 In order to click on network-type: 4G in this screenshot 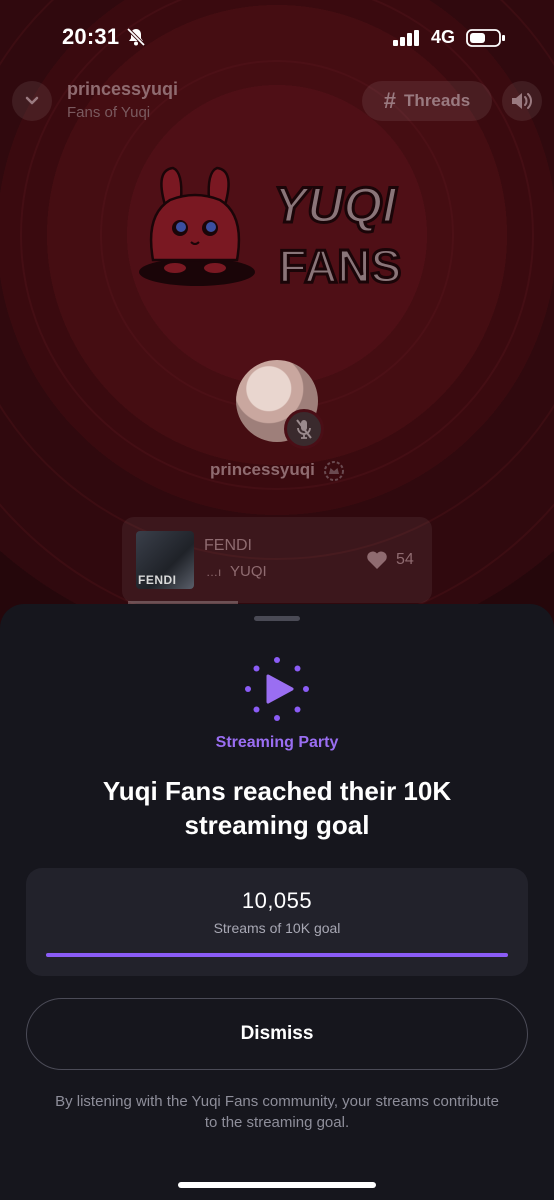, I will do `click(443, 37)`.